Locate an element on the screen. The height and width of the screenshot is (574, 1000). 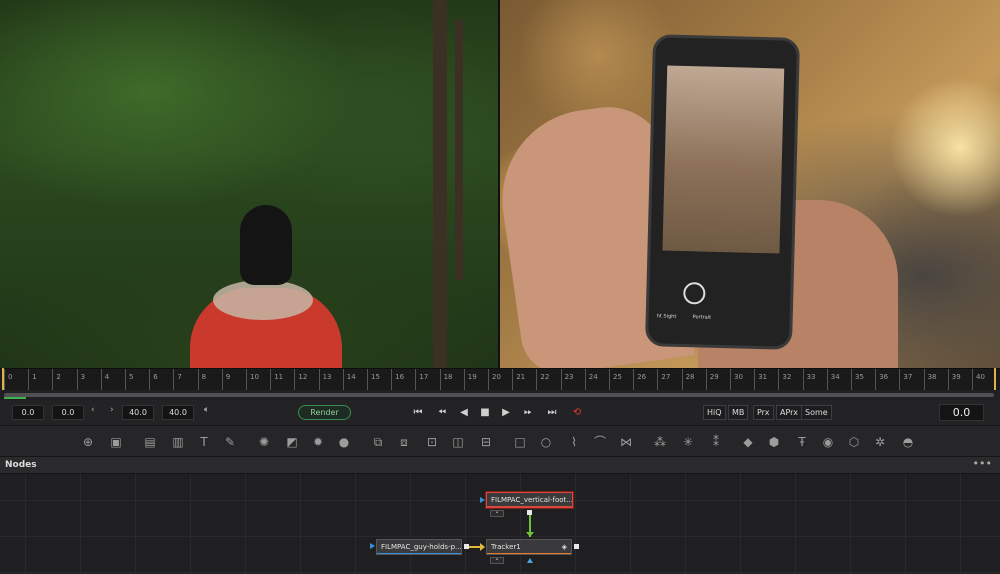
render-end-field: 40.0 is located at coordinates (138, 412).